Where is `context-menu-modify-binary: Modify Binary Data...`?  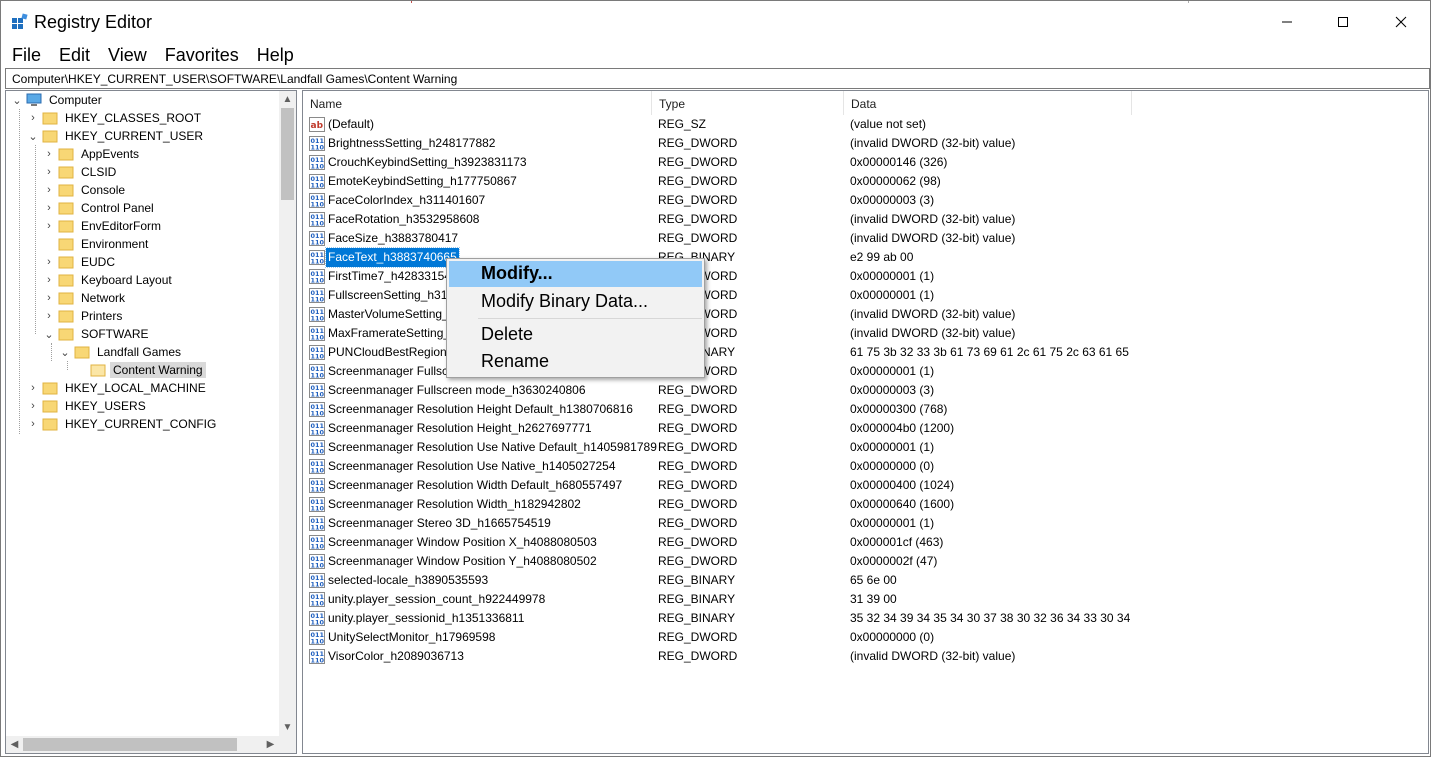 context-menu-modify-binary: Modify Binary Data... is located at coordinates (575, 302).